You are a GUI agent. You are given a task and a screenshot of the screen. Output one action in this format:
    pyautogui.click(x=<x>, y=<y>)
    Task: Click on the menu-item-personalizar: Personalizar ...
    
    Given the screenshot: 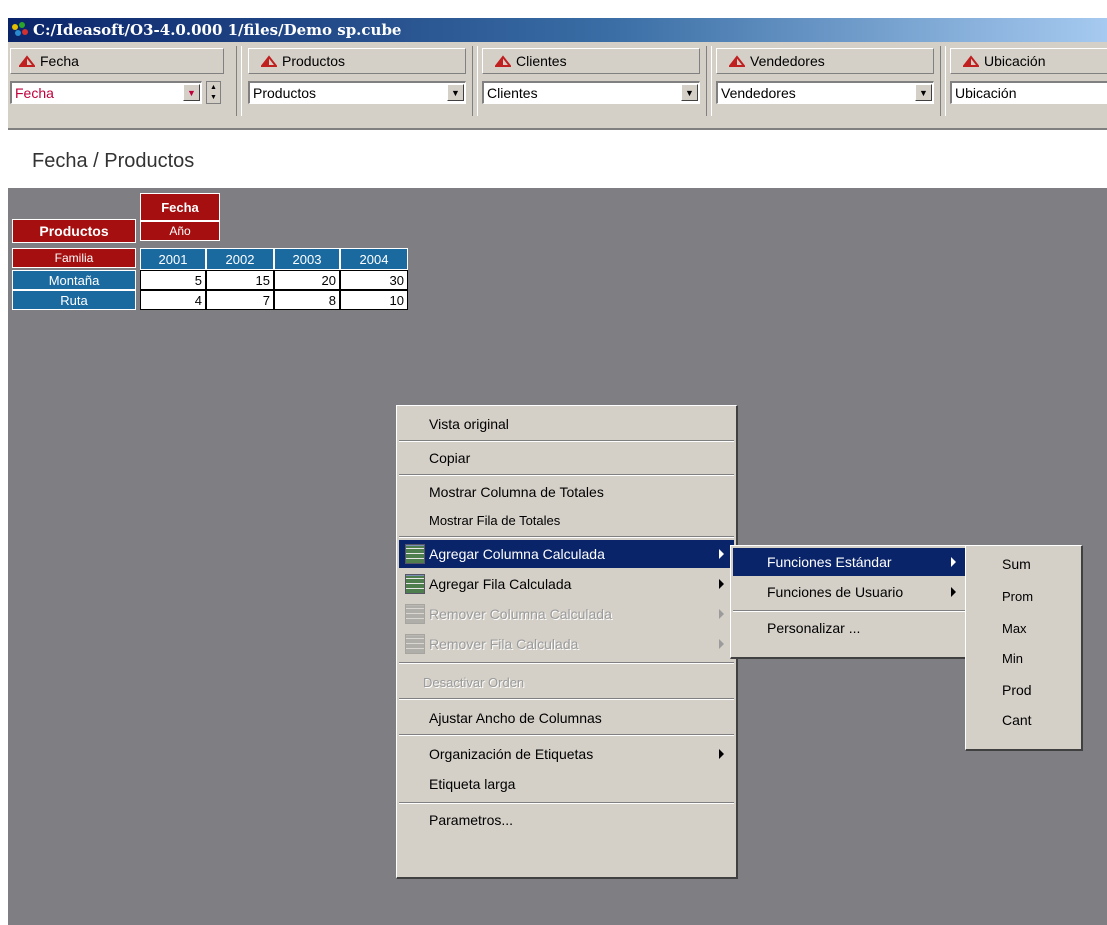 What is the action you would take?
    pyautogui.click(x=849, y=628)
    